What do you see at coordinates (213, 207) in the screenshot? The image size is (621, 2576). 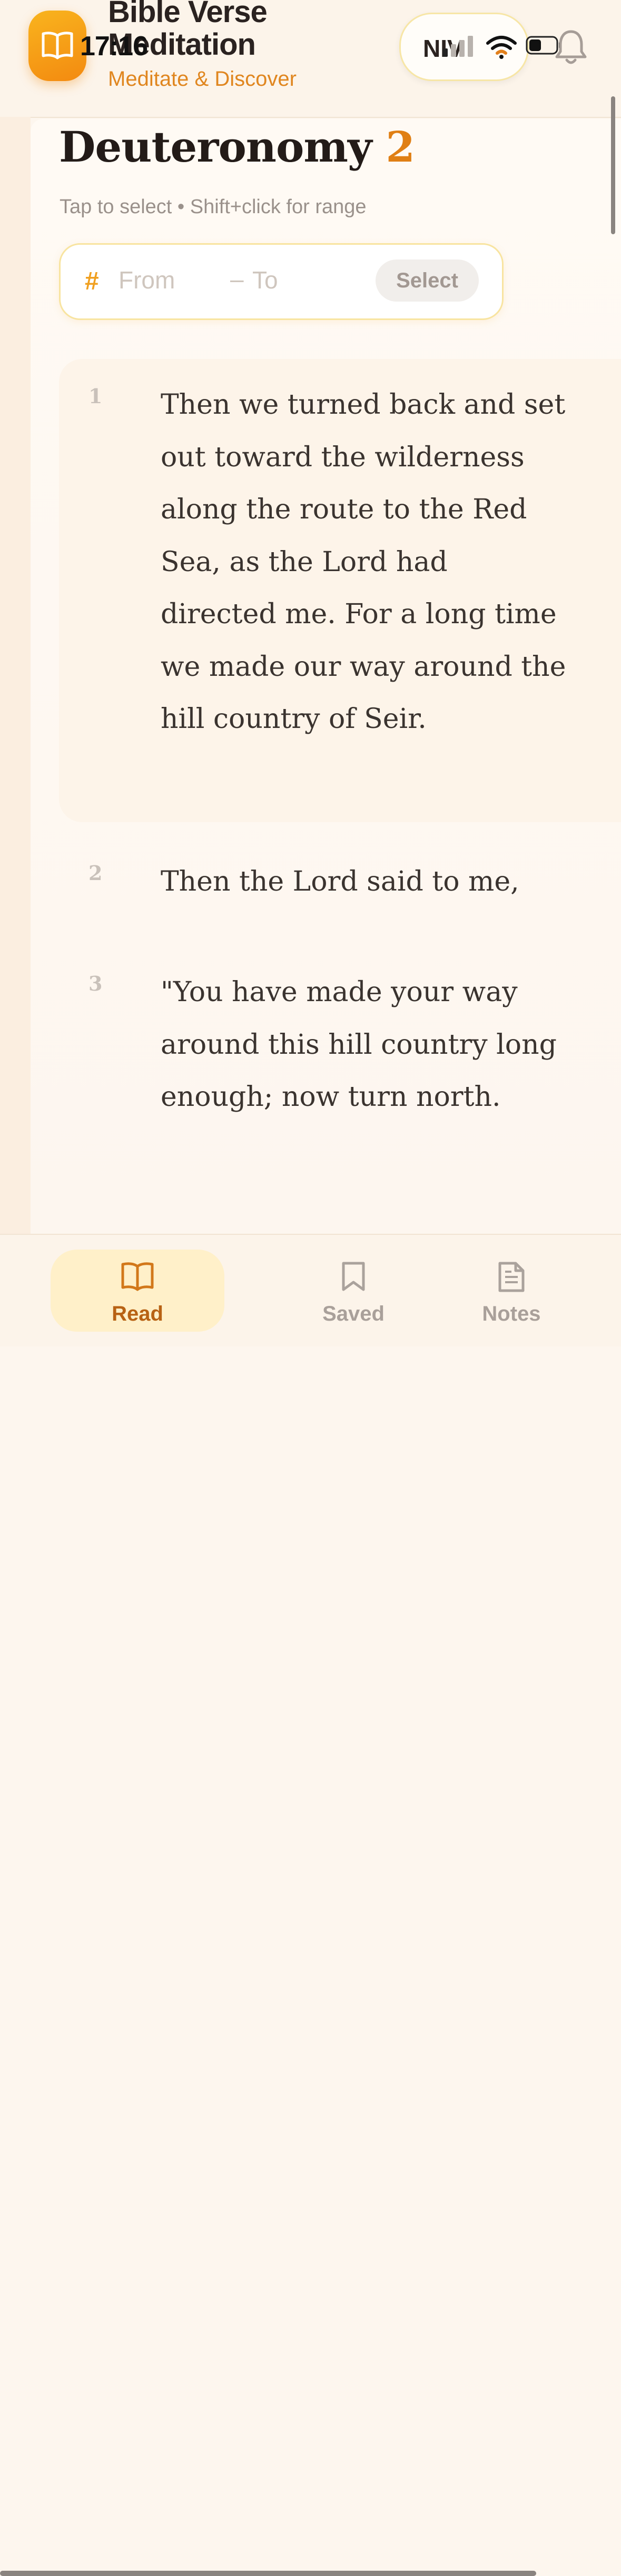 I see `selection-hint: Tap to select • Shift+click for range` at bounding box center [213, 207].